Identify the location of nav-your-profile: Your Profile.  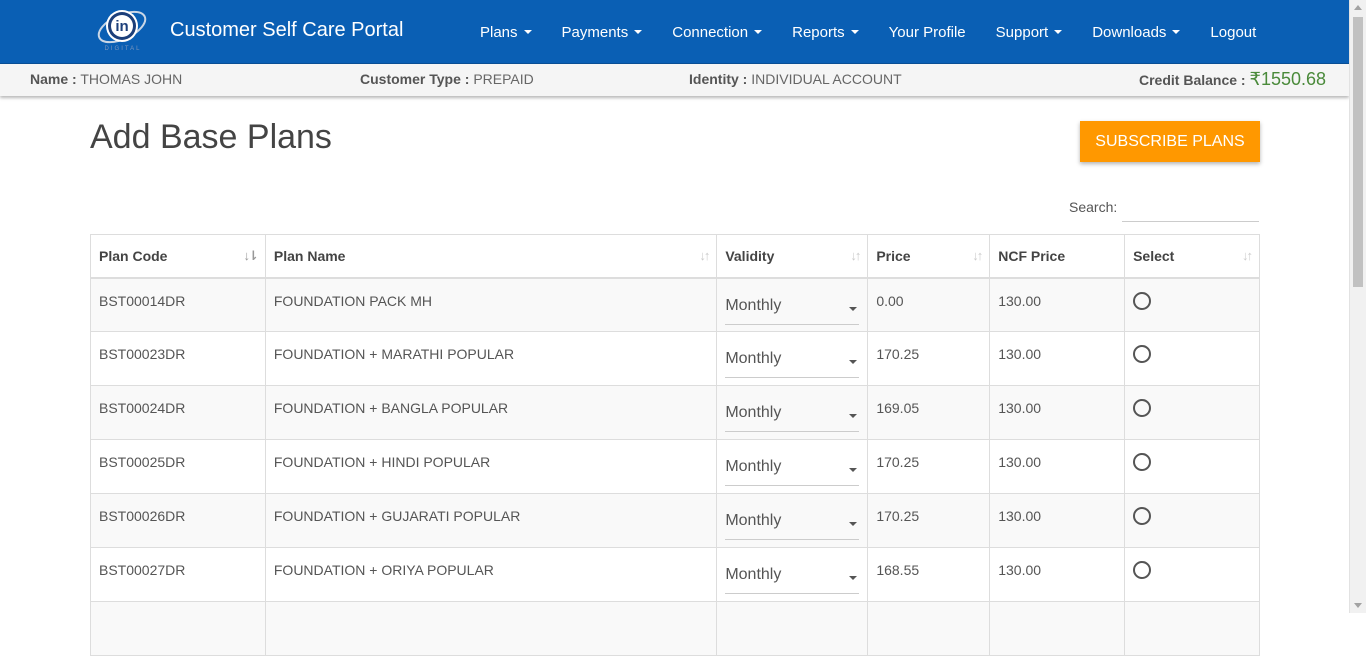
(927, 32).